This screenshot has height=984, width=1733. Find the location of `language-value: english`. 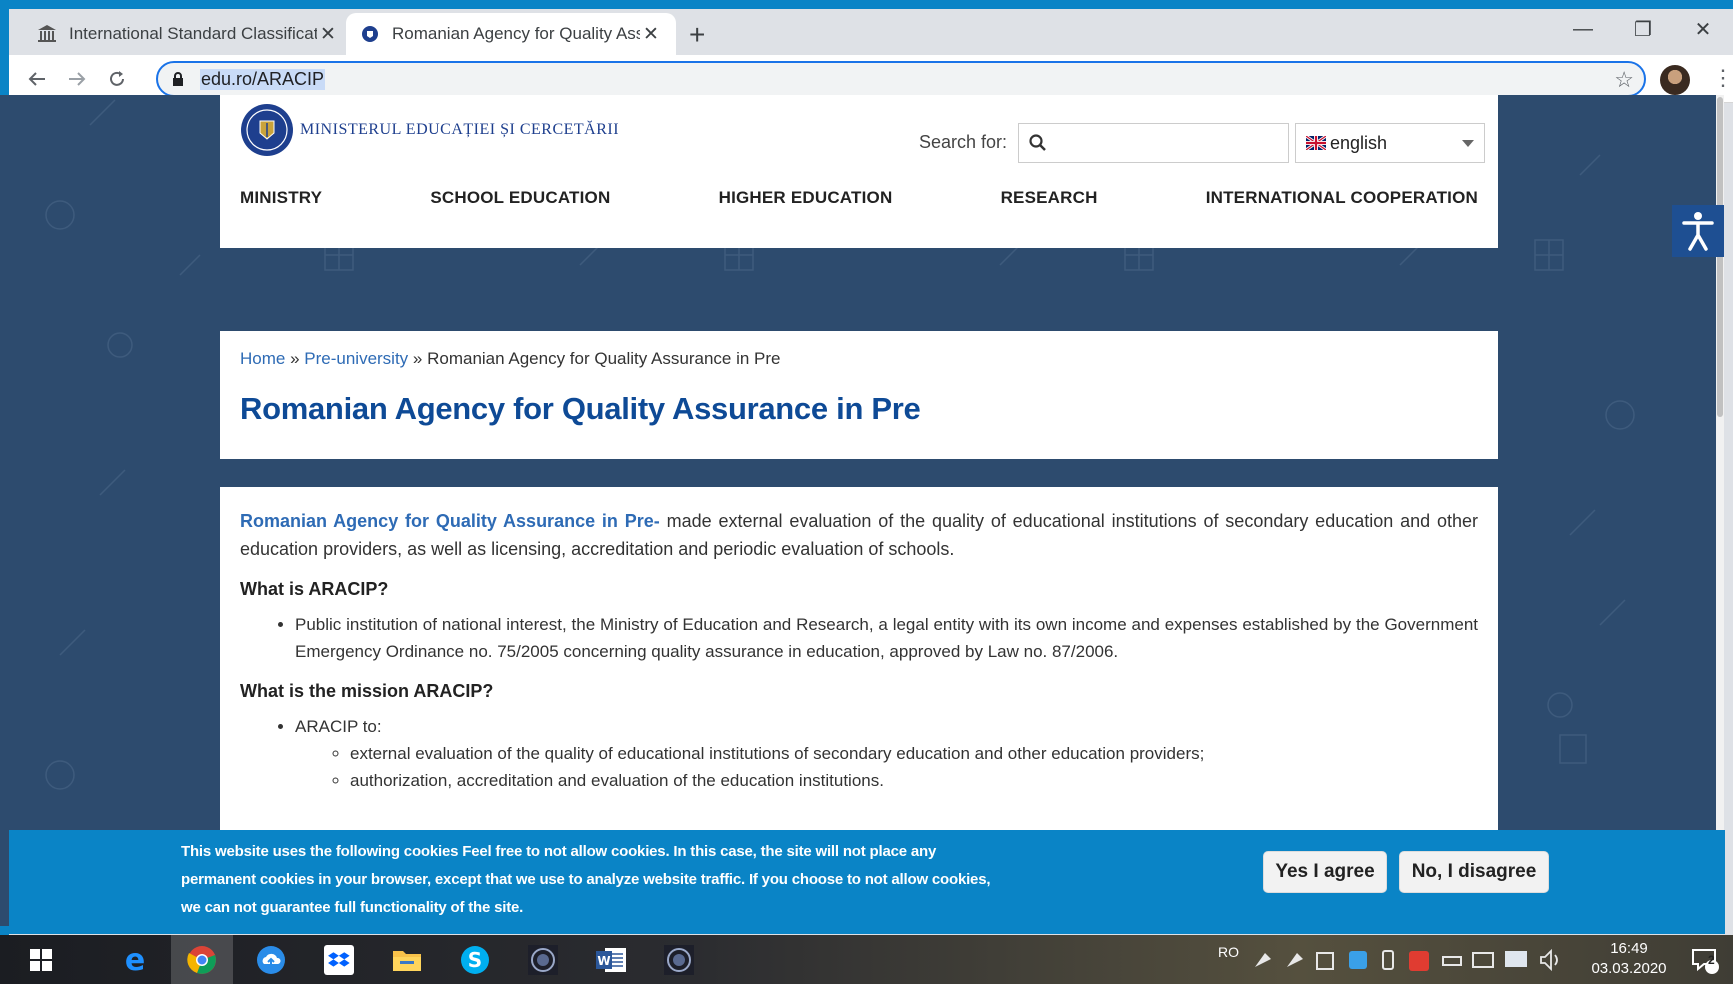

language-value: english is located at coordinates (1359, 142).